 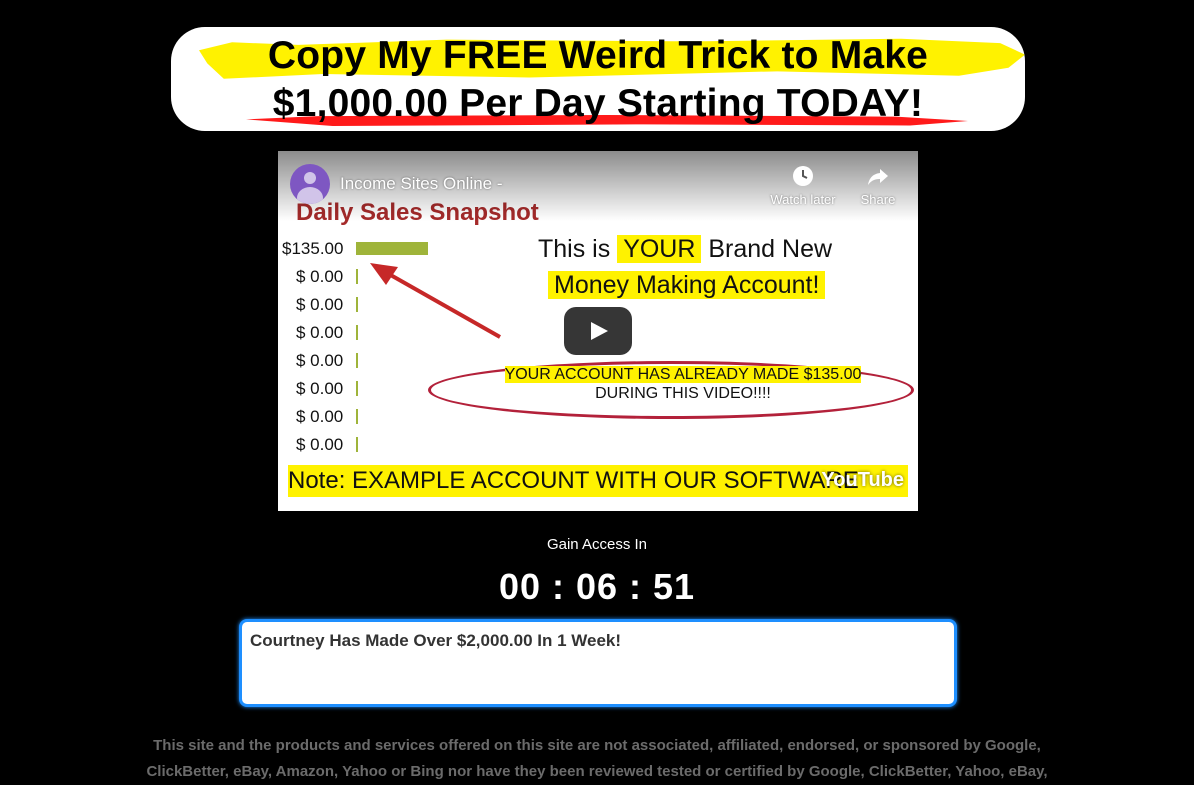 I want to click on play-icon, so click(x=599, y=331).